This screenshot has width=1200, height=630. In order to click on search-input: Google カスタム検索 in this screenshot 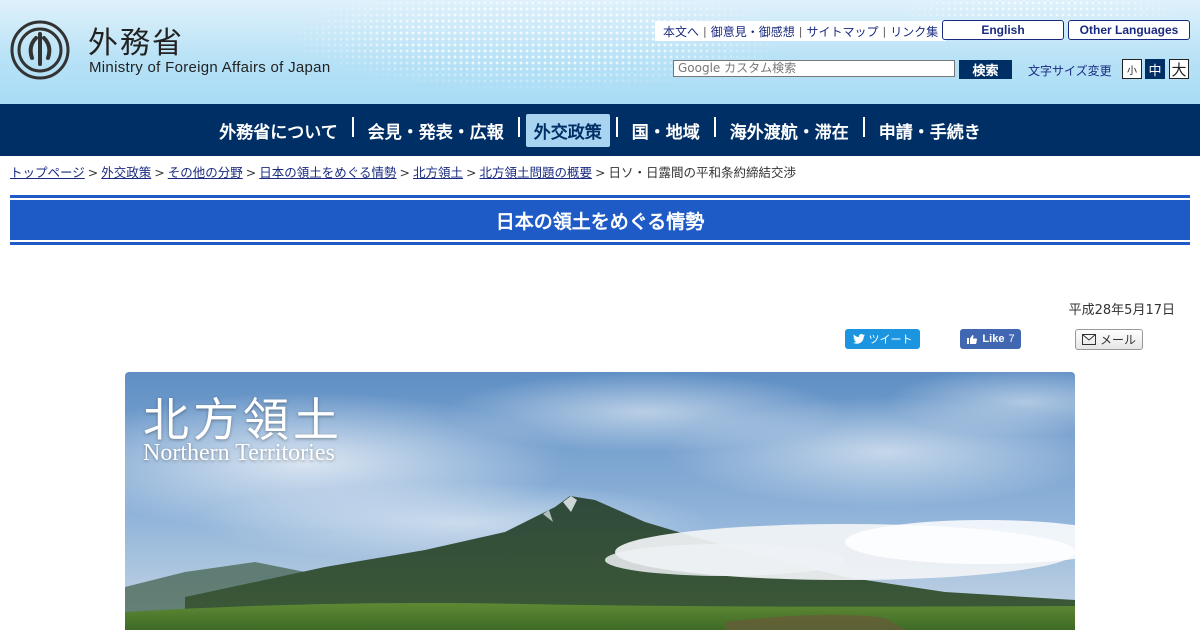, I will do `click(814, 68)`.